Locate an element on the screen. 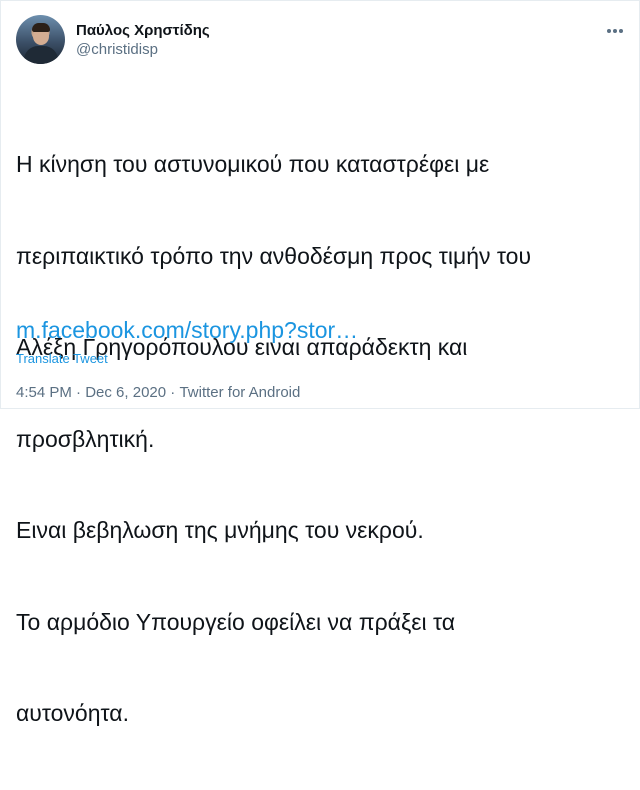  tweet-text-line: αυτονόητα. is located at coordinates (72, 713).